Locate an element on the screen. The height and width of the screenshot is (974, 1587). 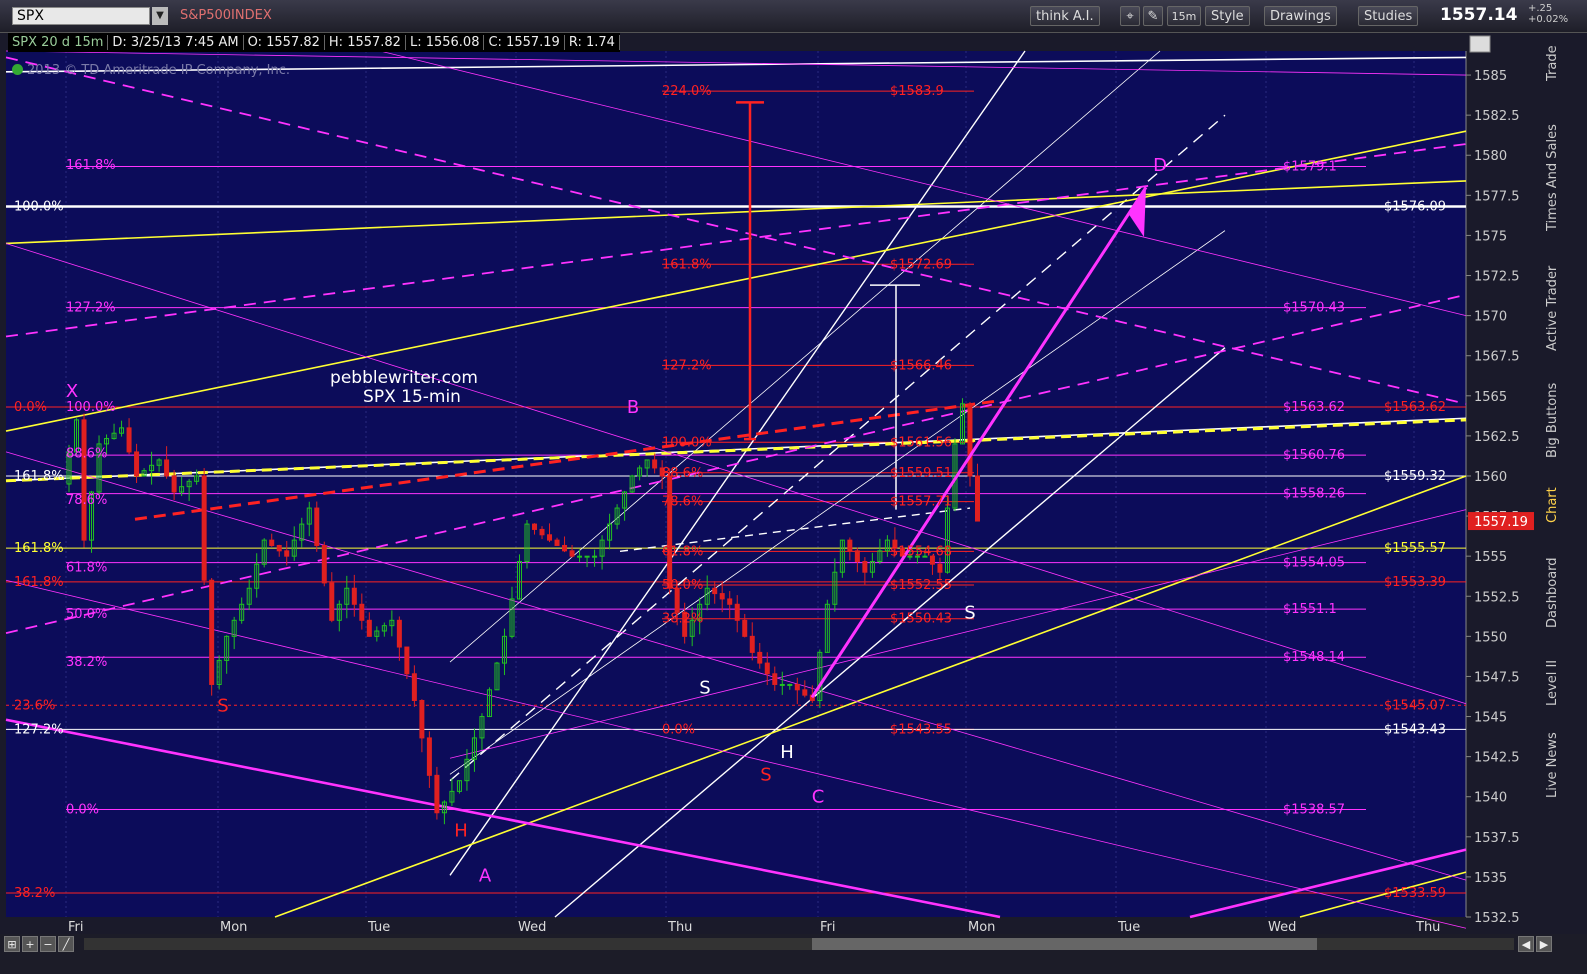
fib-label-left: 88.6% is located at coordinates (86, 454).